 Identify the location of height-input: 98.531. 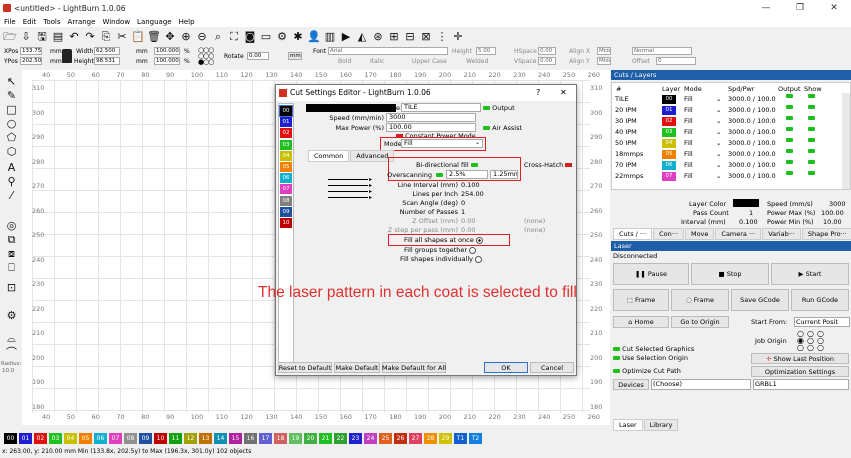
(107, 61).